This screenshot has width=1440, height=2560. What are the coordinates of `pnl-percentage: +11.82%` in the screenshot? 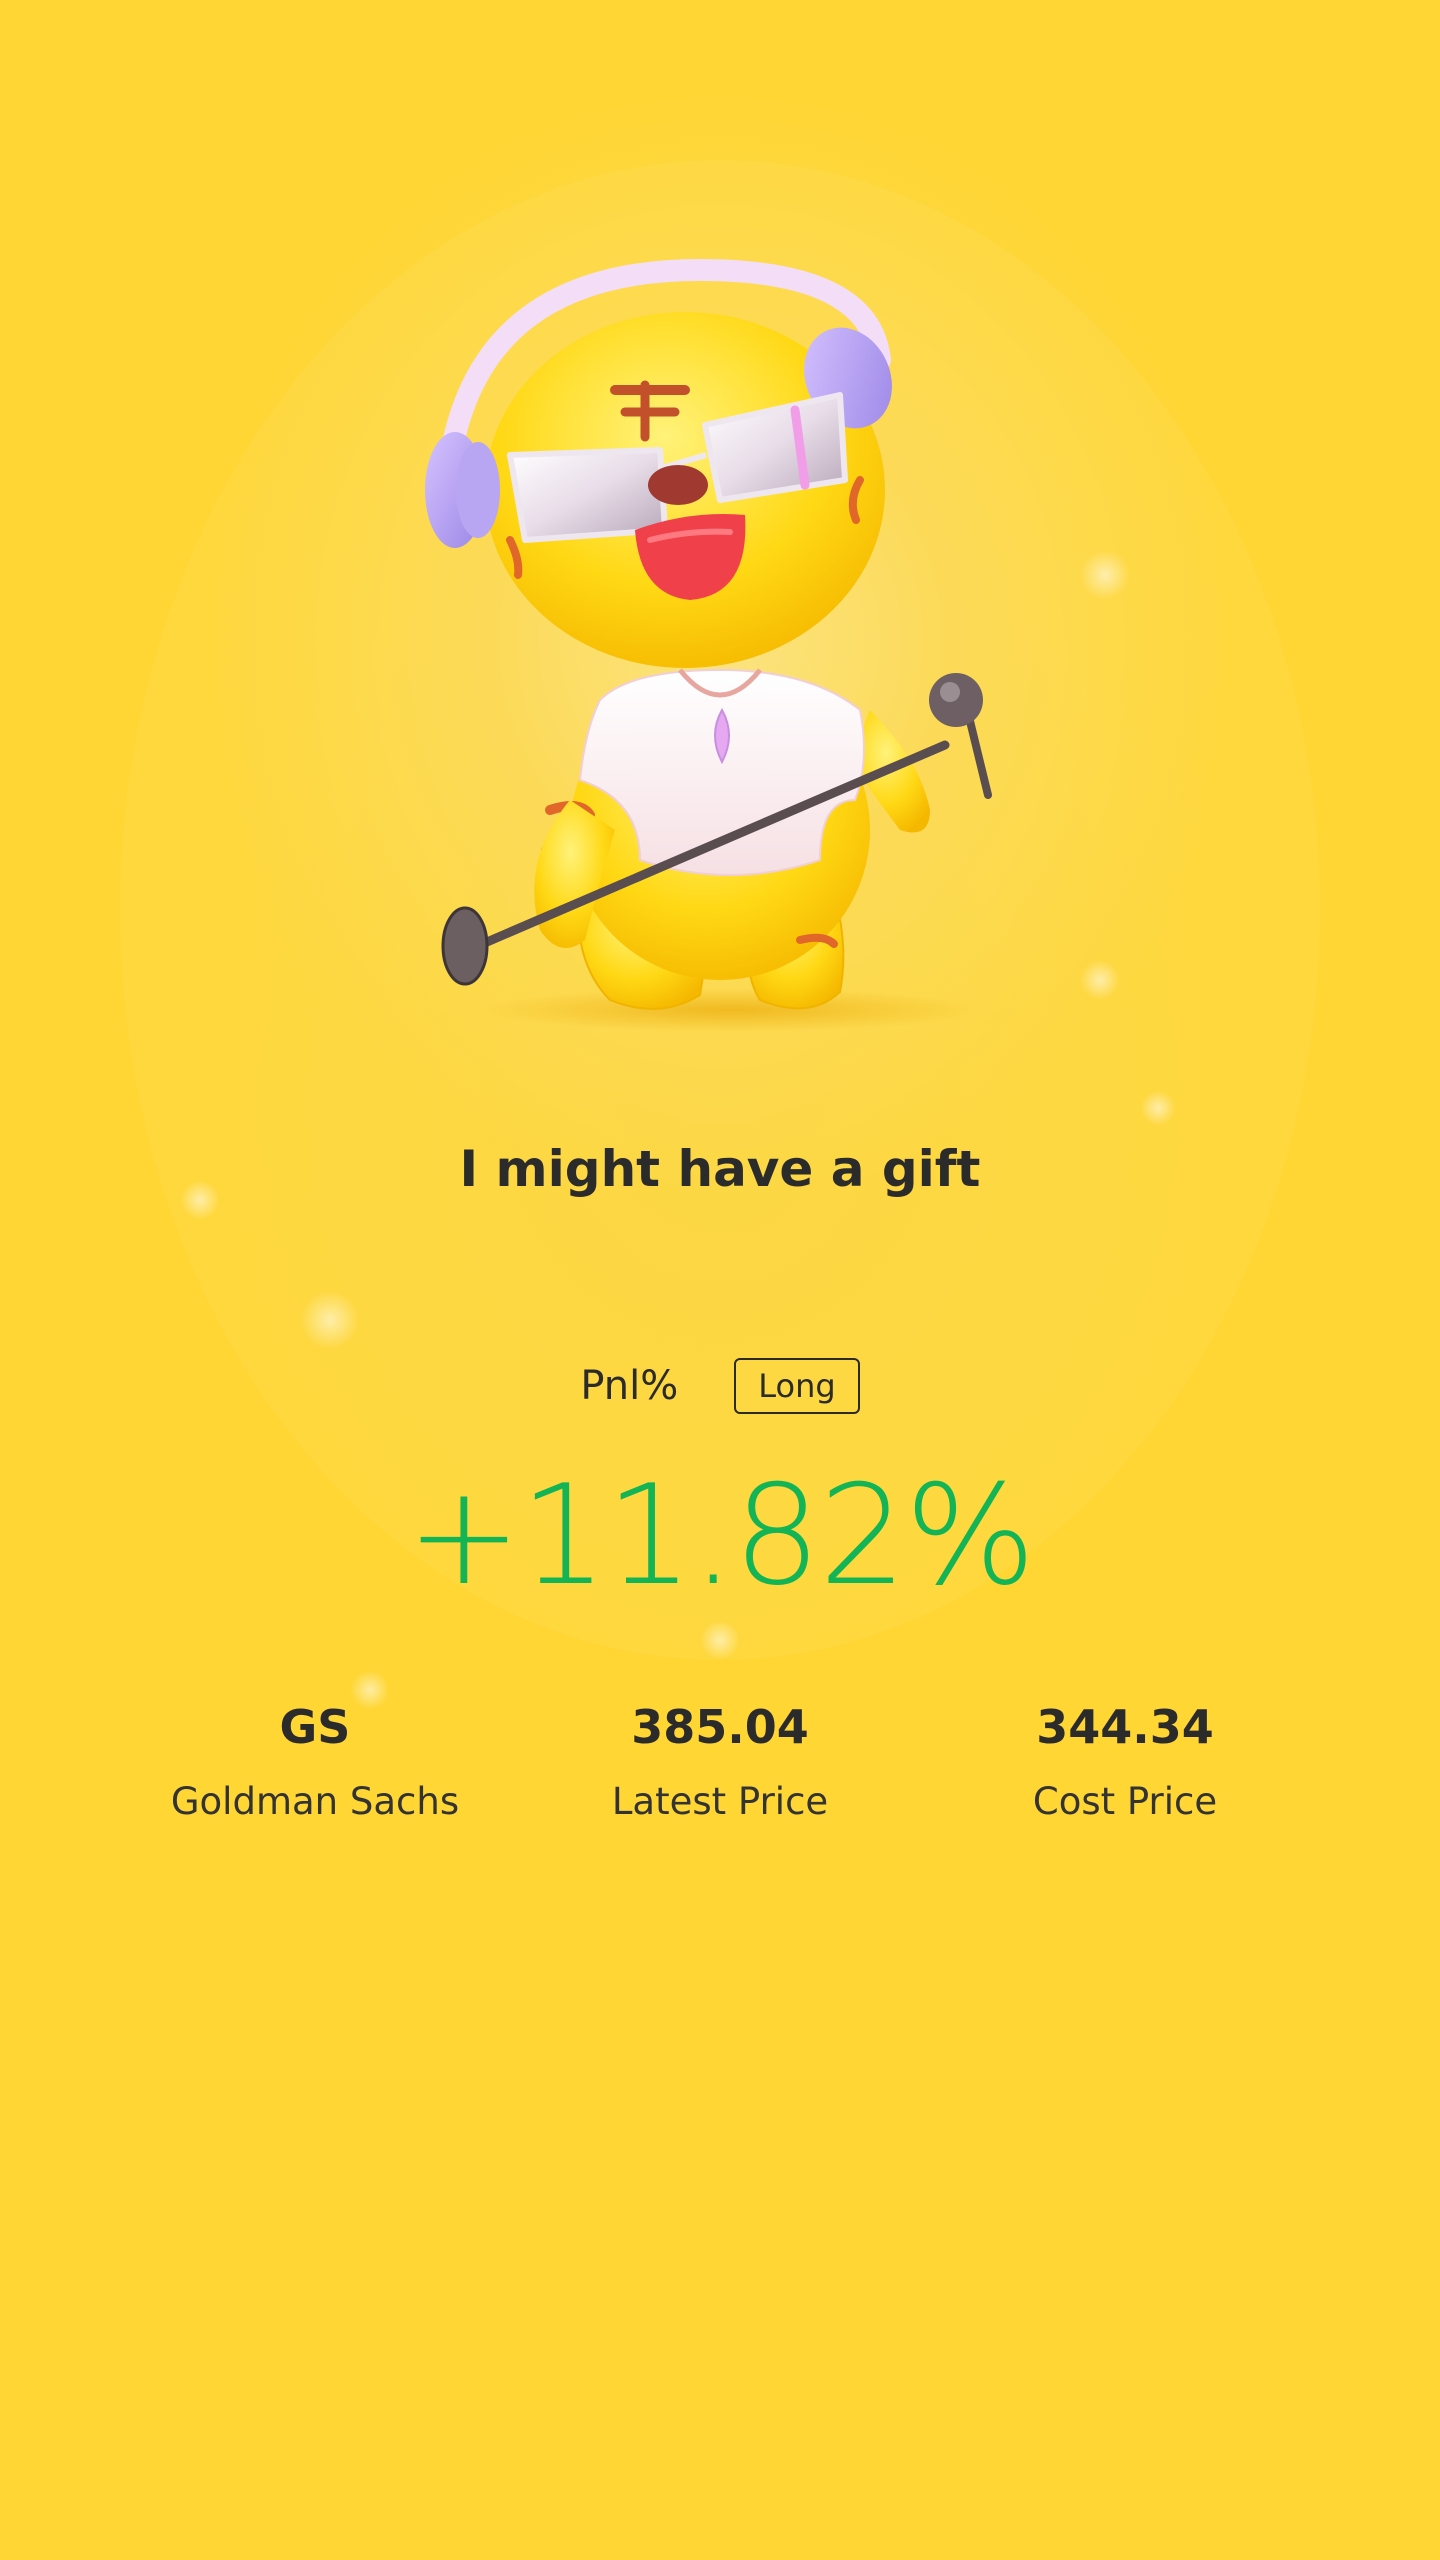 It's located at (721, 1535).